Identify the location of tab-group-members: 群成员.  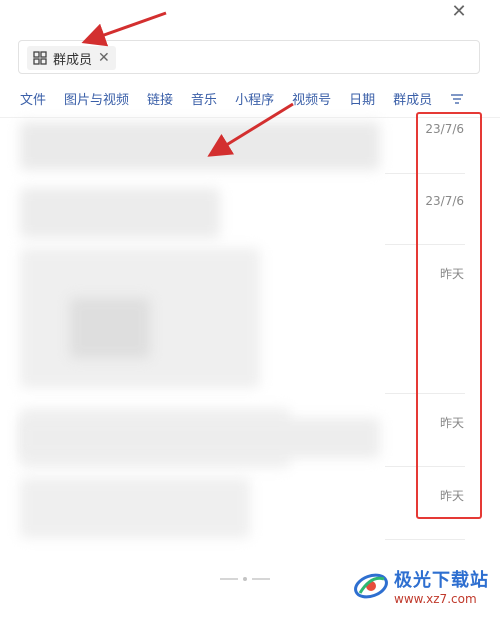
(412, 98).